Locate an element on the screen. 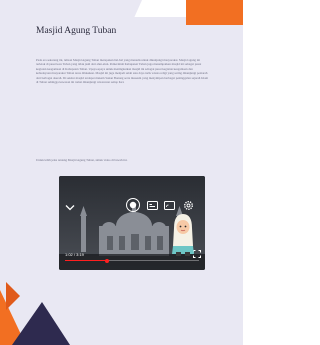 This screenshot has height=345, width=320. decorative-triangles is located at coordinates (35, 313).